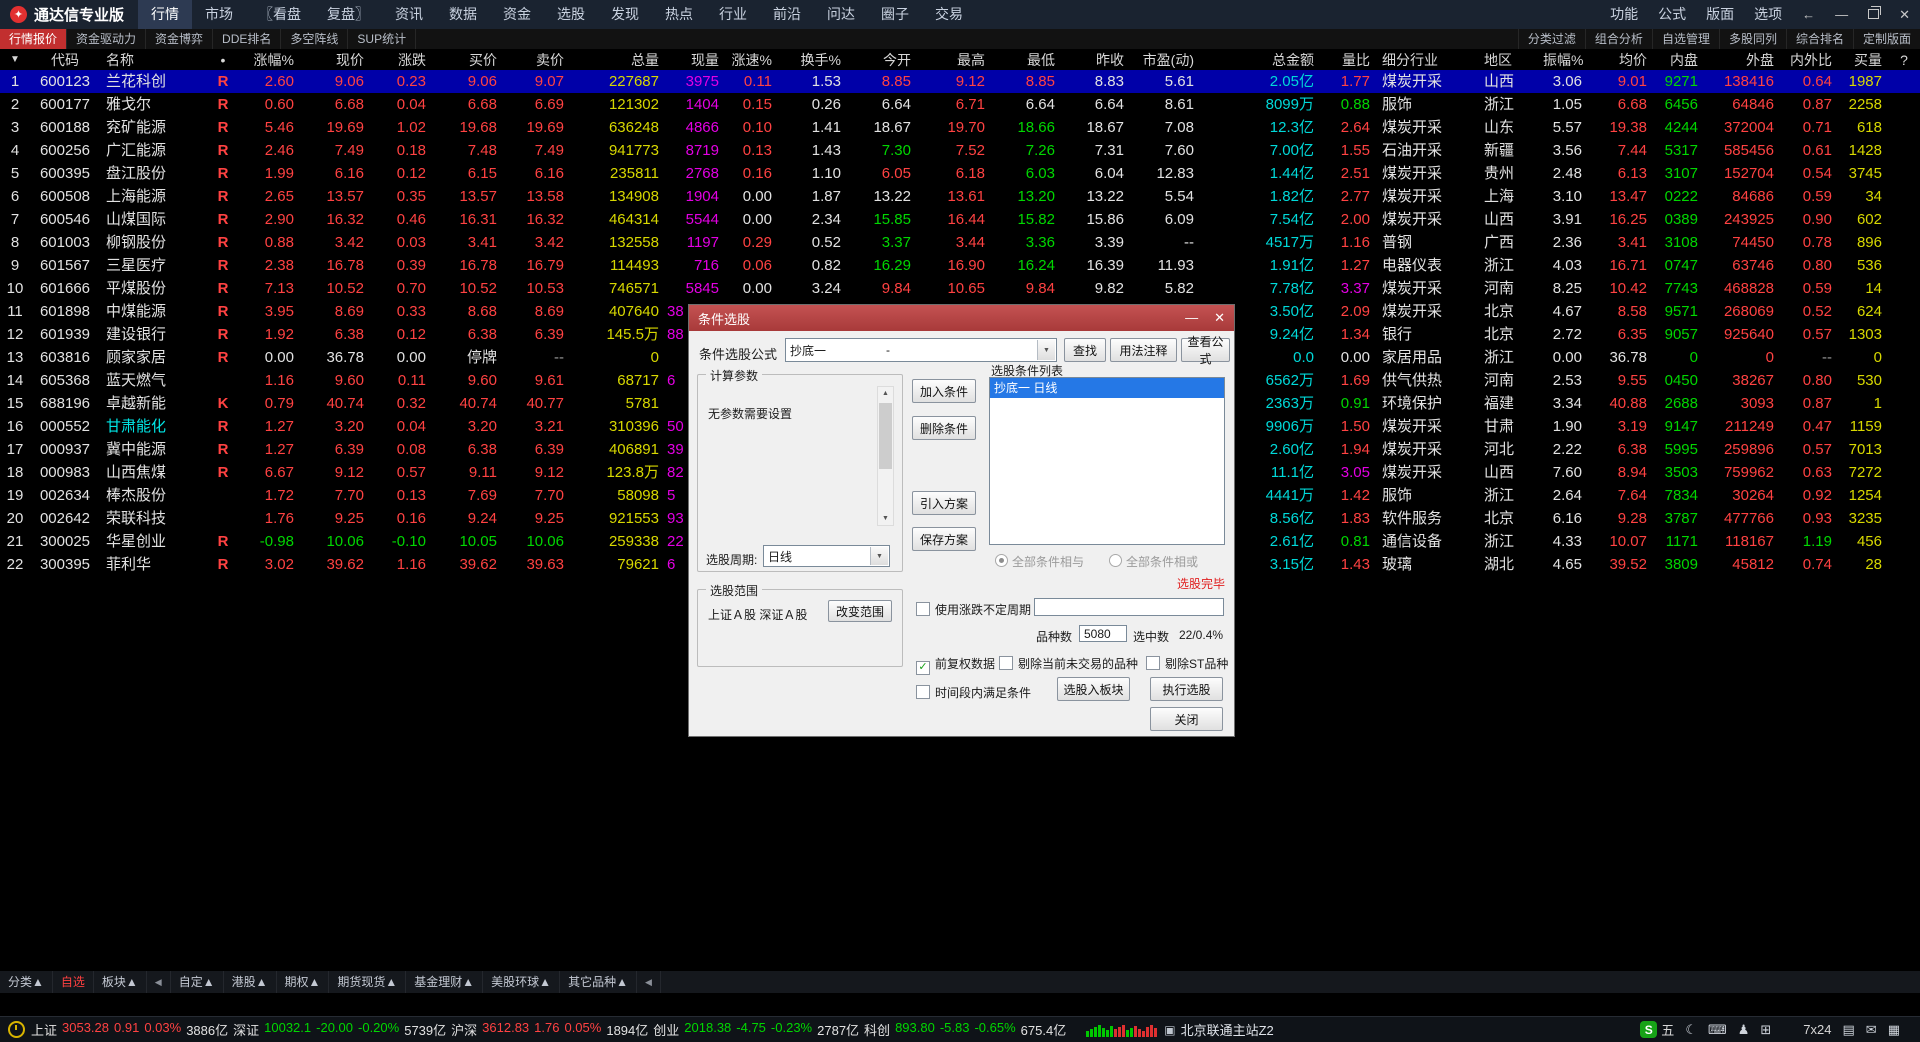 This screenshot has width=1920, height=1042. I want to click on column-header-涨幅%: 涨幅%, so click(269, 59).